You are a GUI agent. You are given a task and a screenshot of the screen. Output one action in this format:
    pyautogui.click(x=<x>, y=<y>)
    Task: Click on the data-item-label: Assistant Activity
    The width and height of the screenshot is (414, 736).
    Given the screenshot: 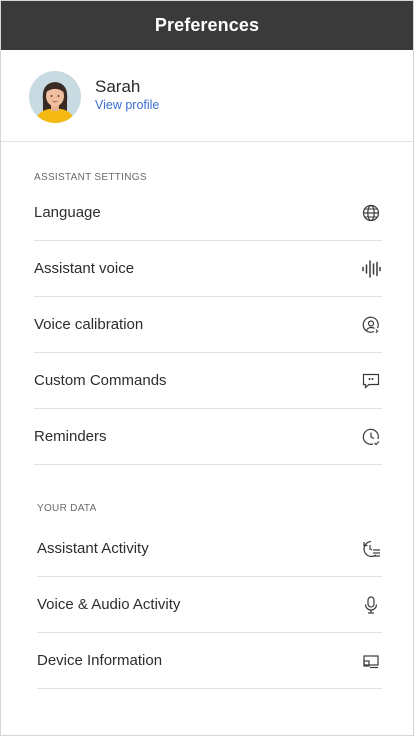 What is the action you would take?
    pyautogui.click(x=93, y=548)
    